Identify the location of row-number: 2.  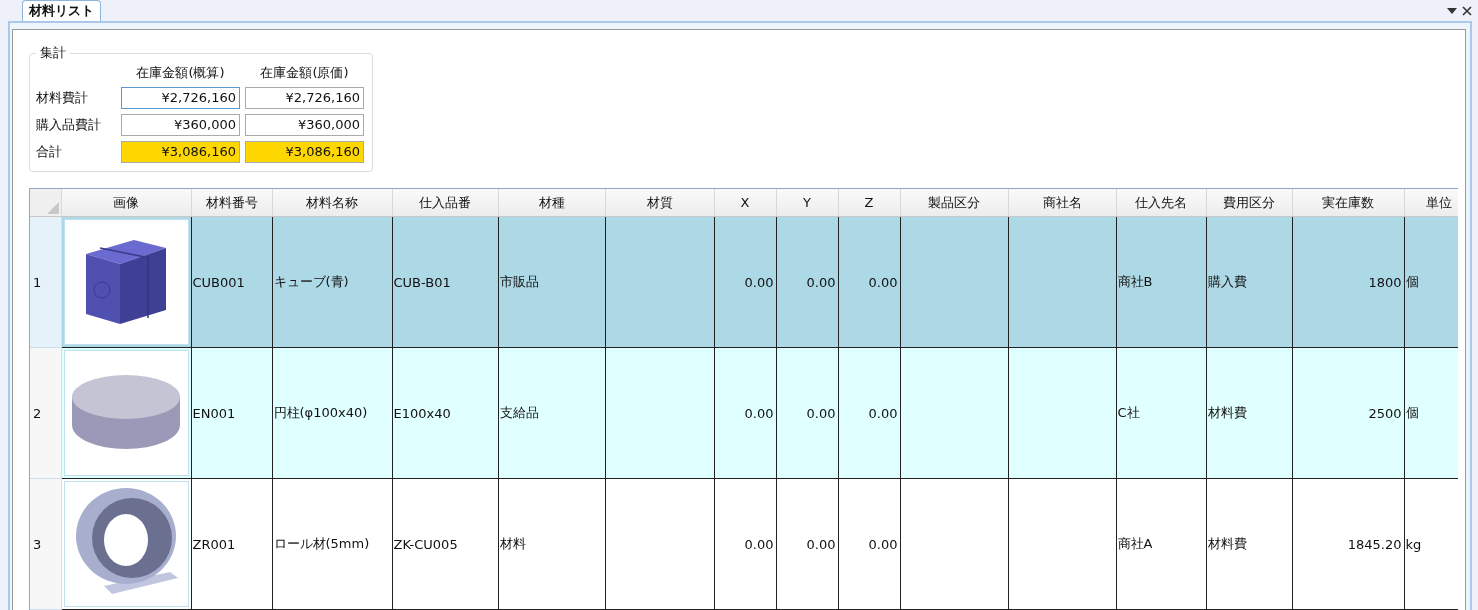
(45, 413).